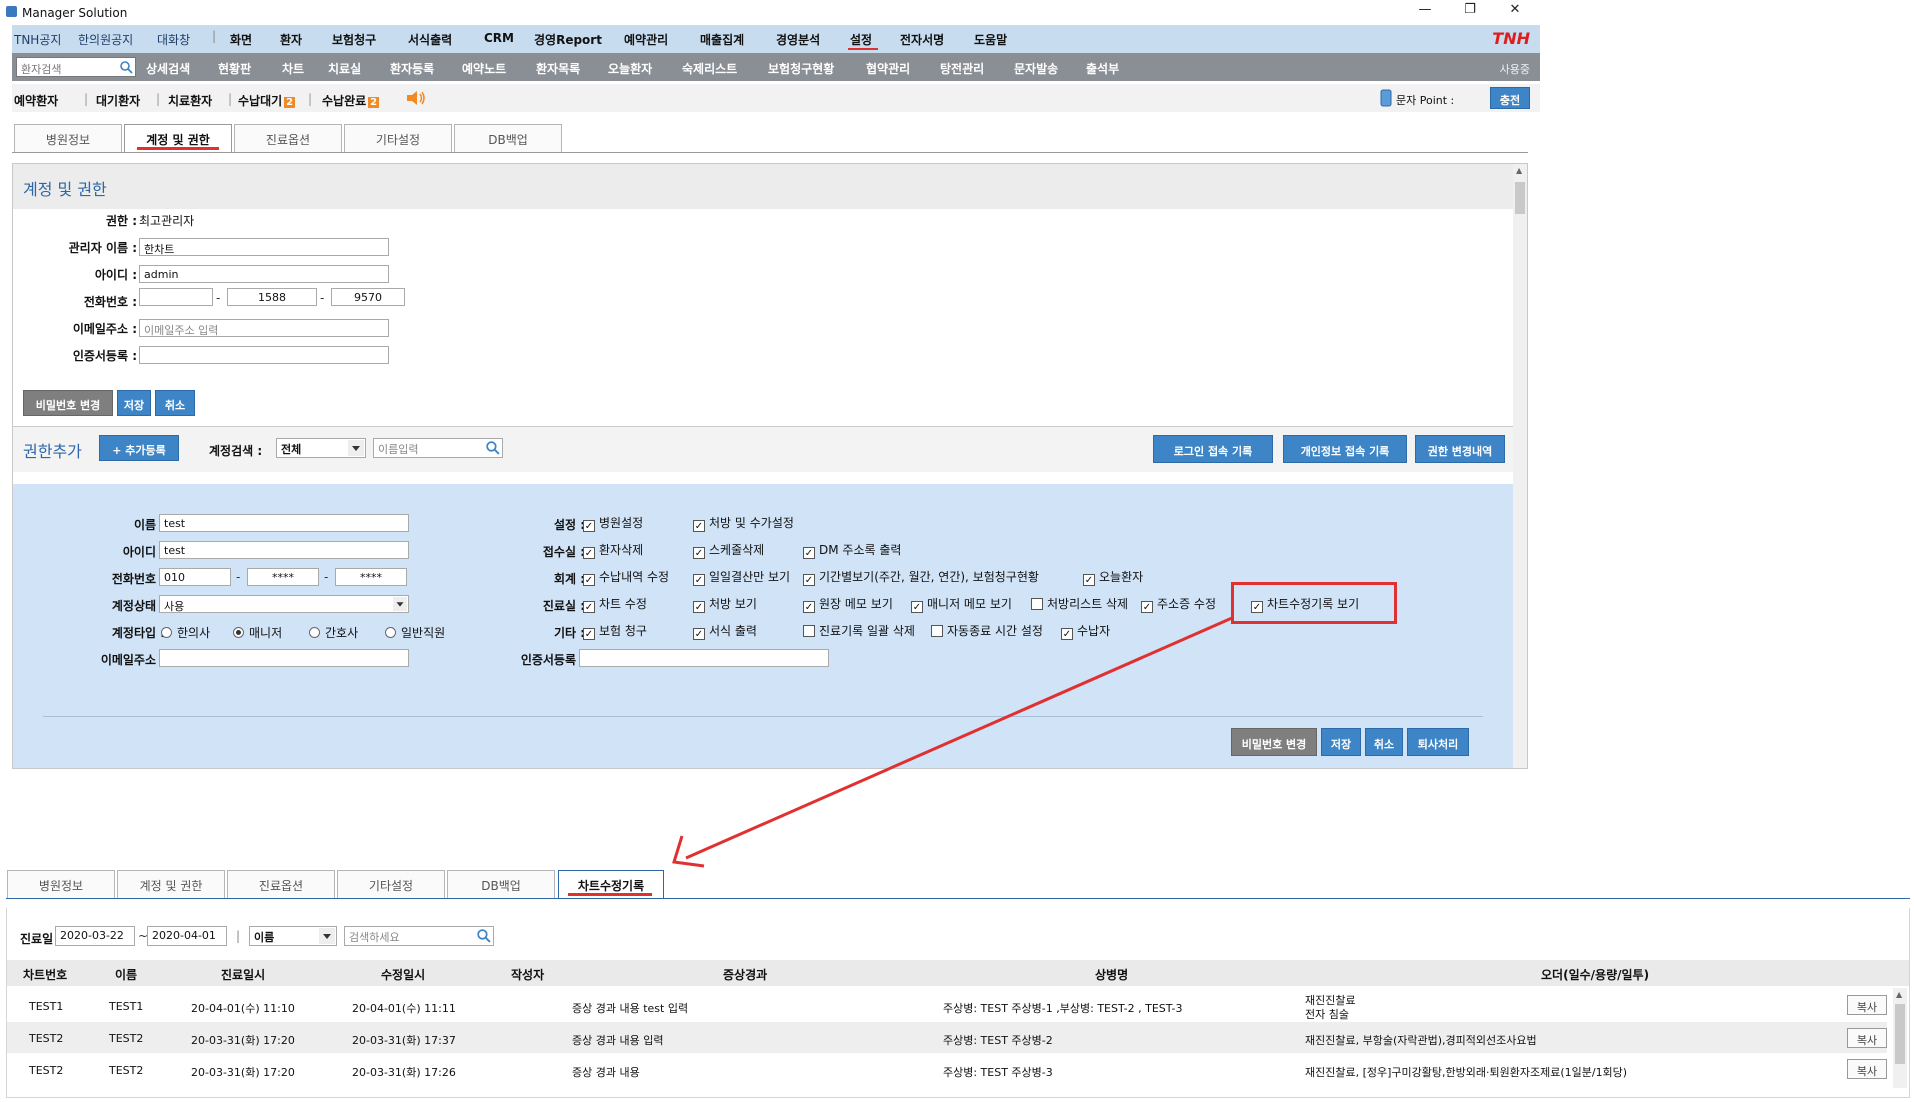 The height and width of the screenshot is (1102, 1914). I want to click on perm-manager-memo: ✓ 매니저 메모 보기, so click(961, 604).